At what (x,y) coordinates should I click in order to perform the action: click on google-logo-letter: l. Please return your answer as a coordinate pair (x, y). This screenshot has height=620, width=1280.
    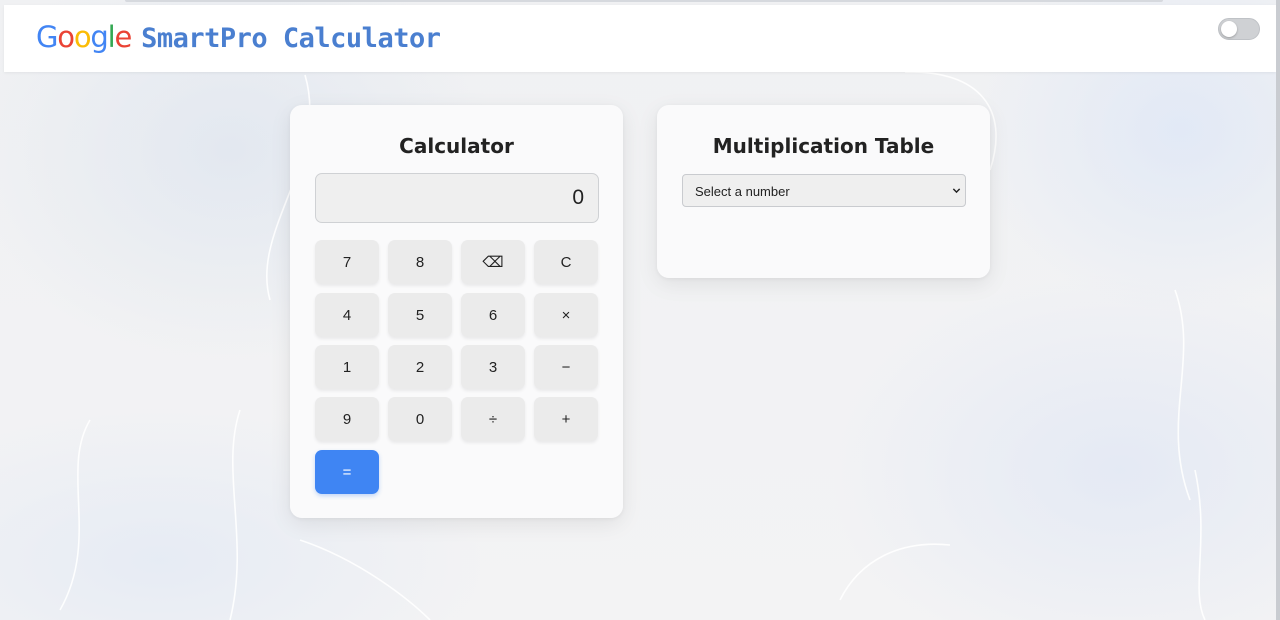
    Looking at the image, I should click on (111, 36).